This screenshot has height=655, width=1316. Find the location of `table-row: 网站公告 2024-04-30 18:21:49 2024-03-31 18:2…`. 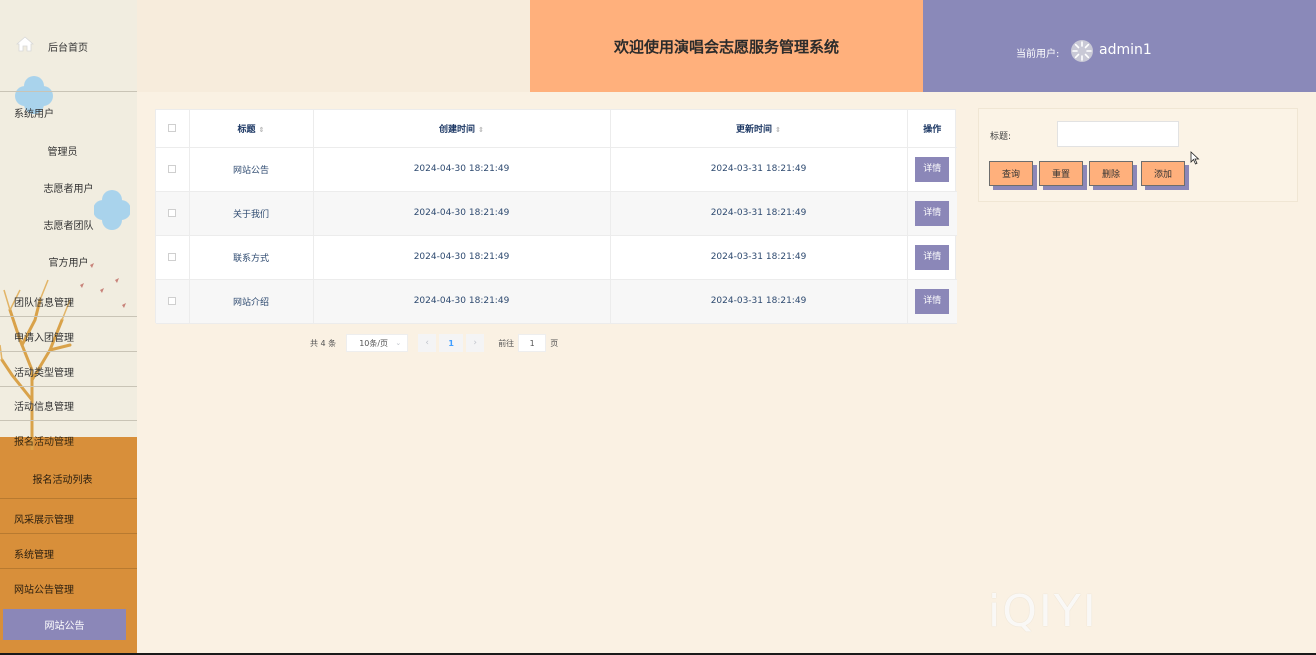

table-row: 网站公告 2024-04-30 18:21:49 2024-03-31 18:2… is located at coordinates (556, 169).